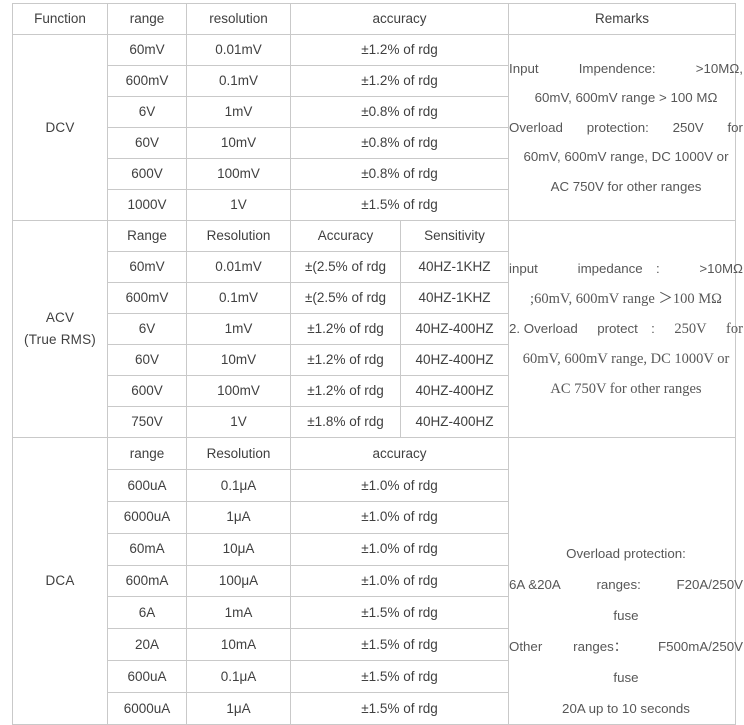  I want to click on cell-range: 60mA, so click(147, 549).